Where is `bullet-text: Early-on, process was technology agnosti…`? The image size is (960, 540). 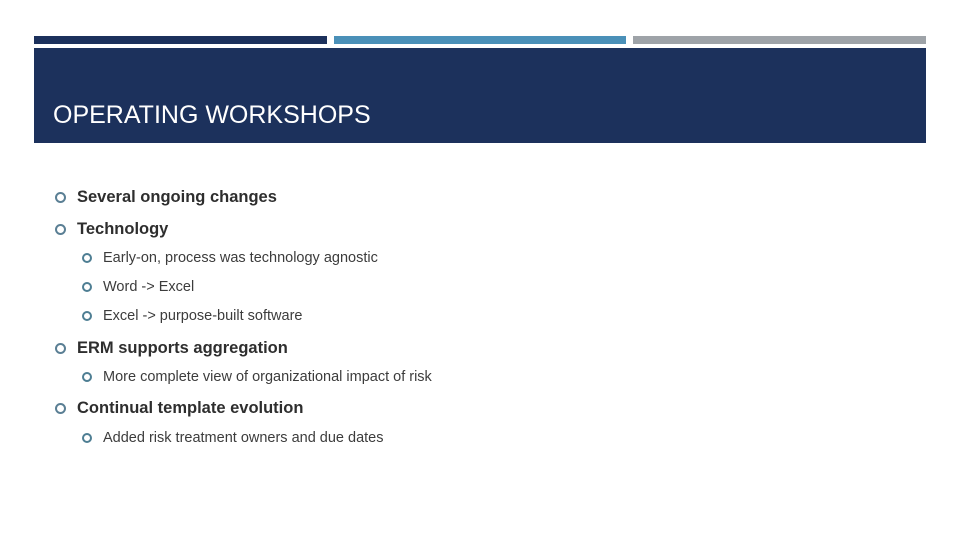
bullet-text: Early-on, process was technology agnosti… is located at coordinates (240, 258).